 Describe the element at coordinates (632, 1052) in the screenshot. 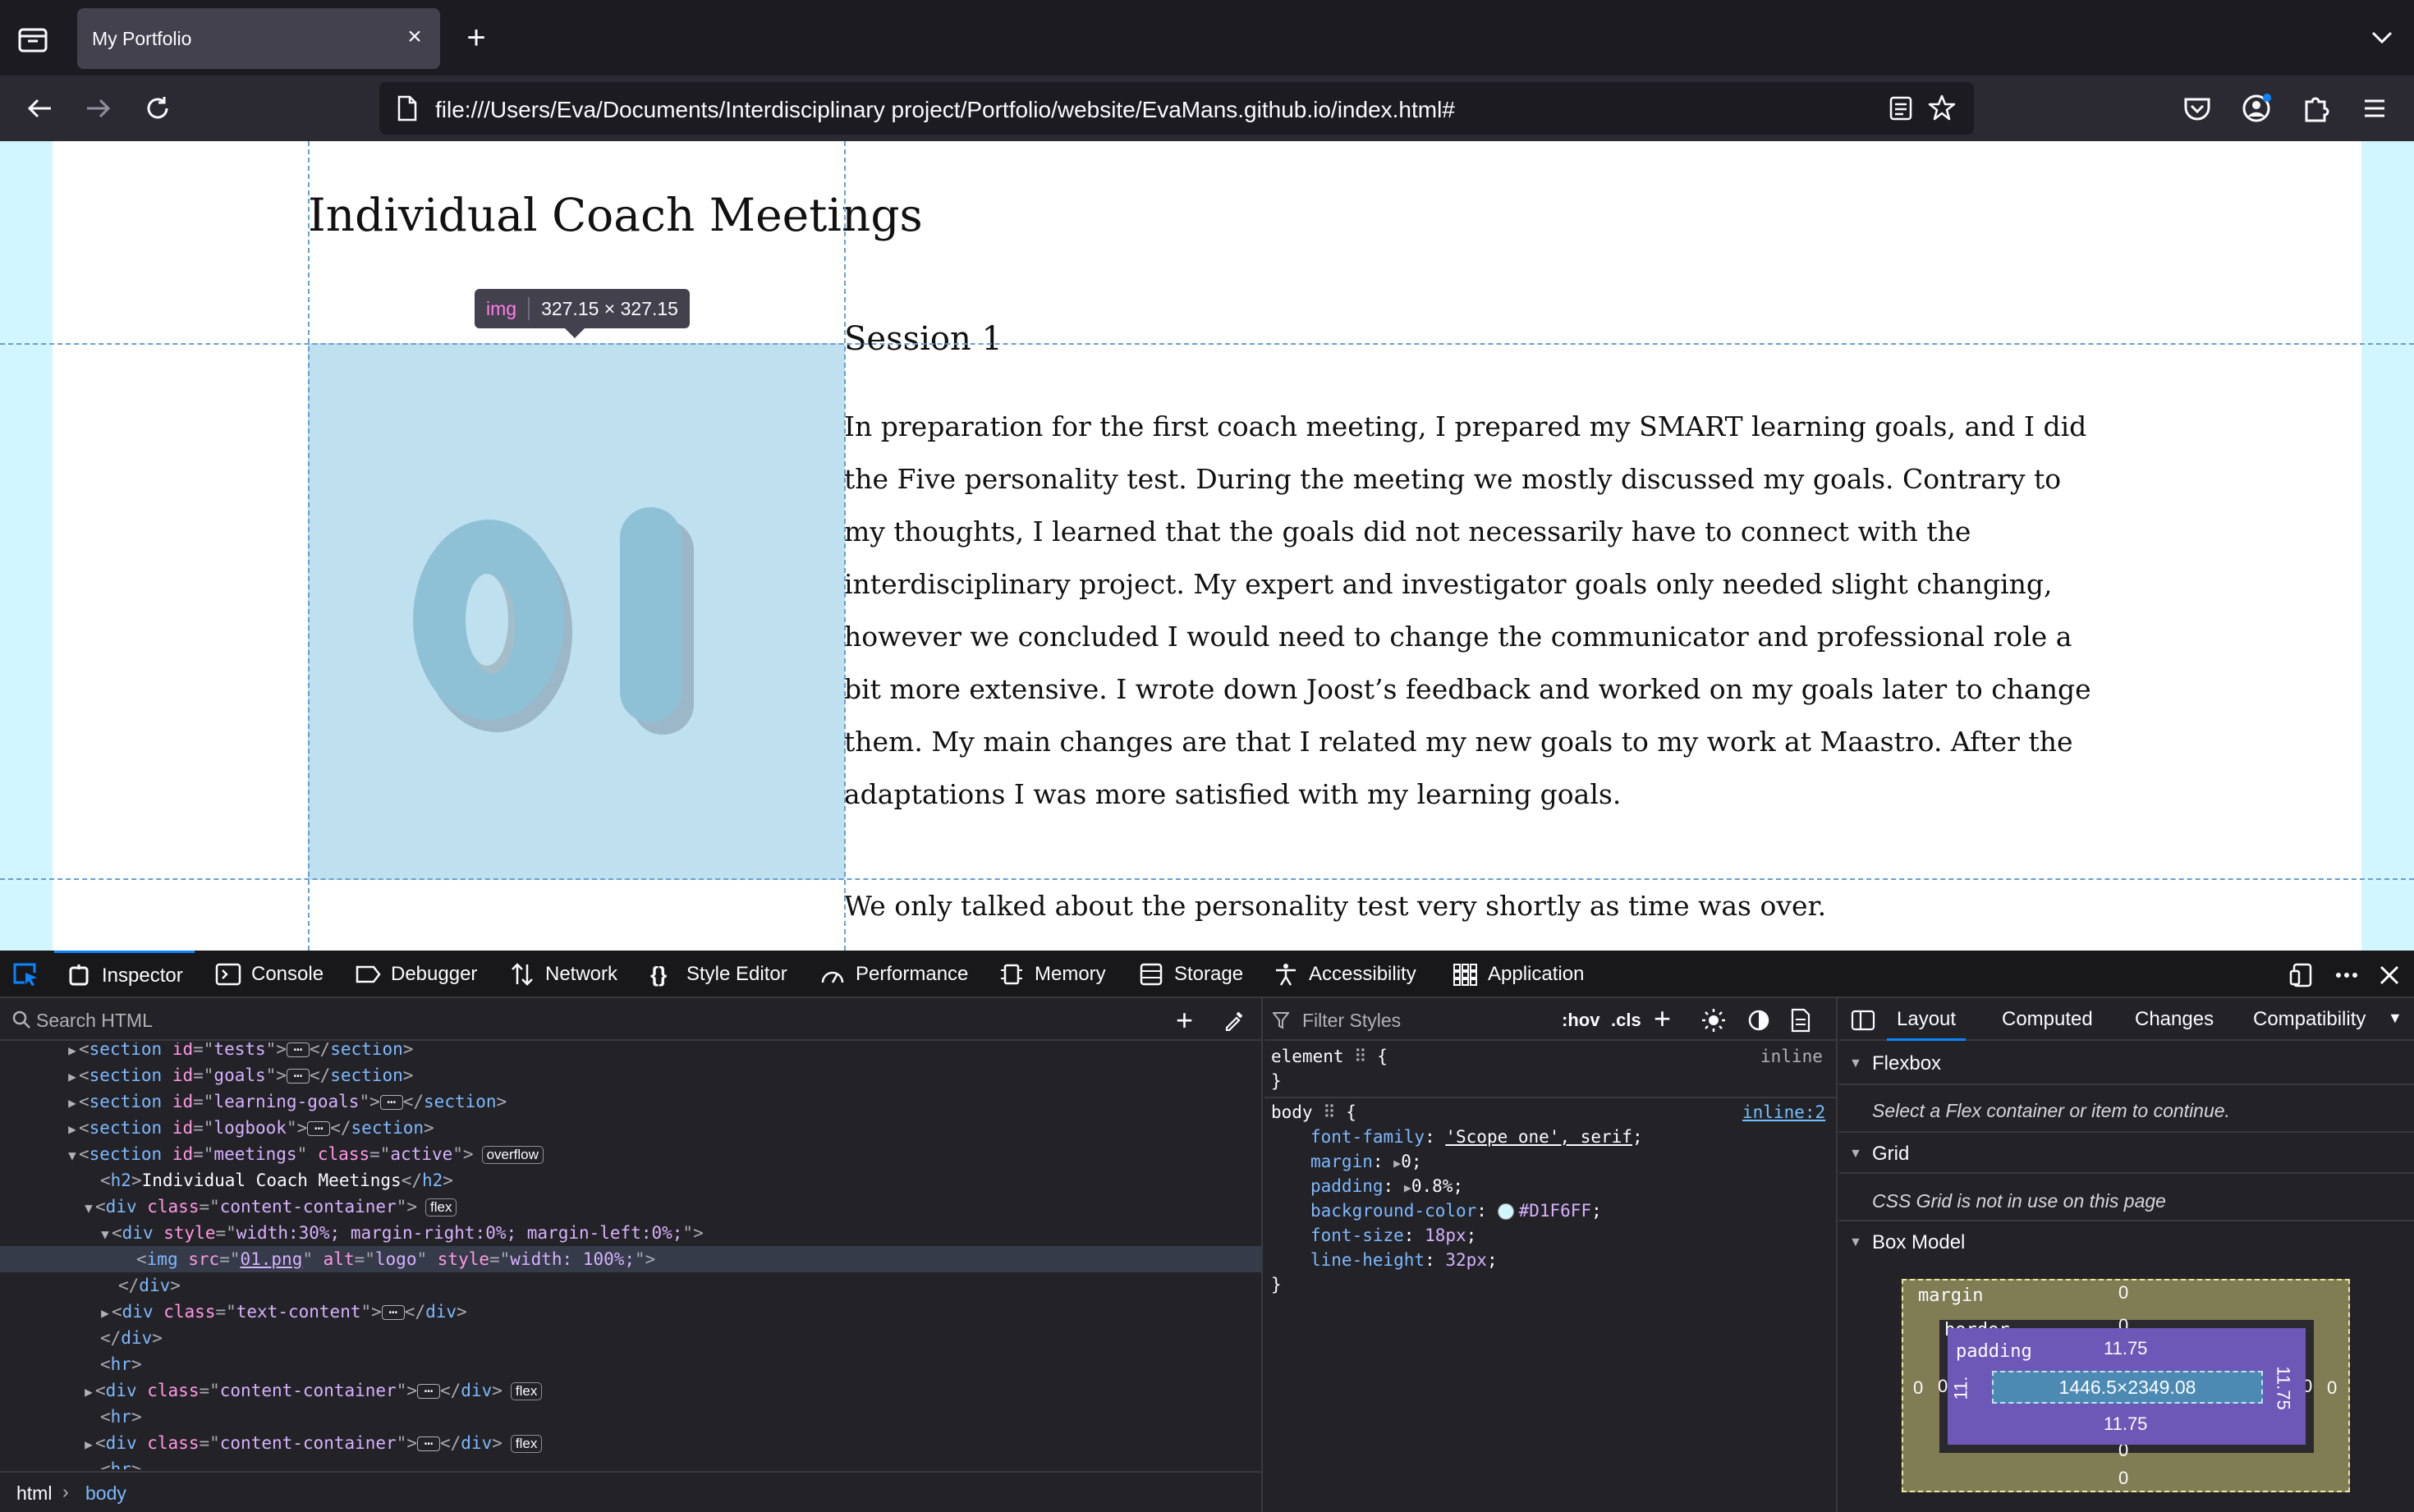

I see `markup-node-tests: ▶ <section id="tests">… </section>` at that location.